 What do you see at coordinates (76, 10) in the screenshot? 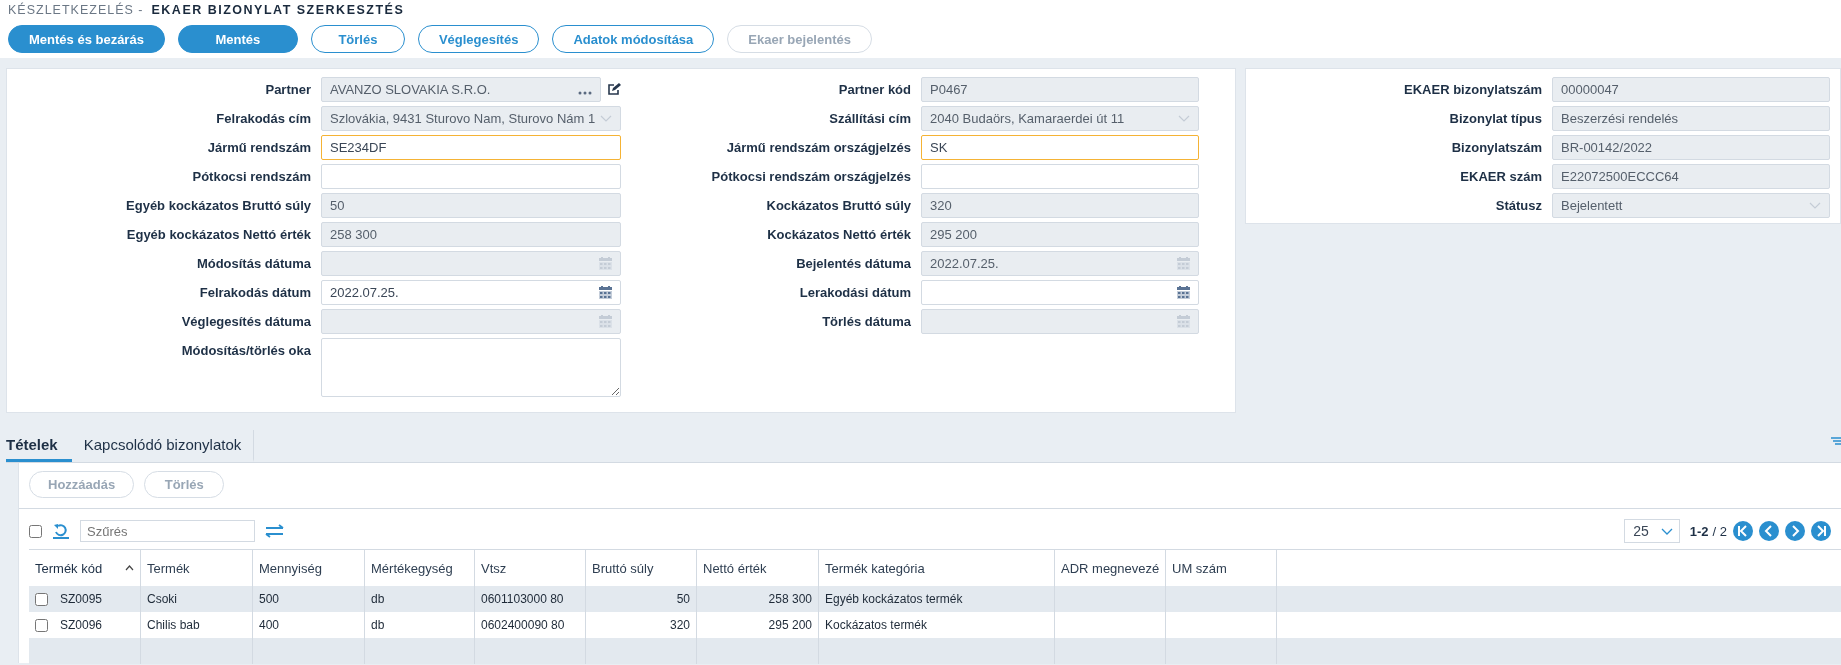
I see `breadcrumb: KÉSZLETKEZELÉS -` at bounding box center [76, 10].